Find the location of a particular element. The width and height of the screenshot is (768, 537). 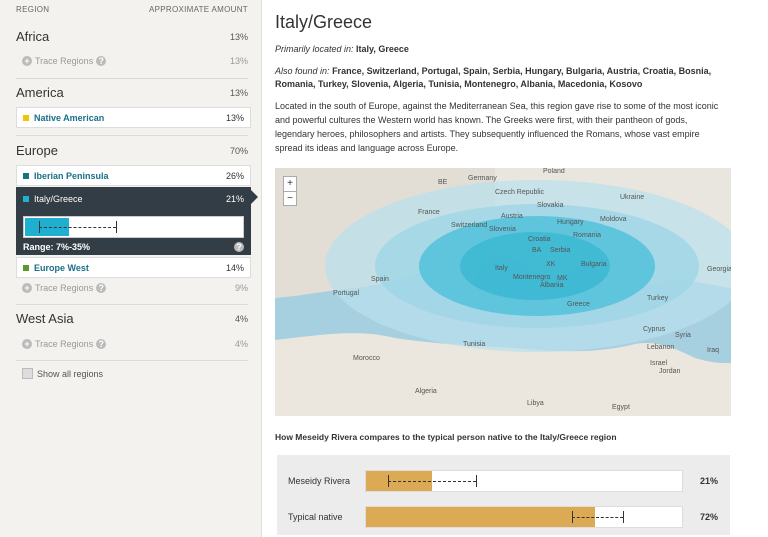

subregion-name: Native American is located at coordinates (69, 117).